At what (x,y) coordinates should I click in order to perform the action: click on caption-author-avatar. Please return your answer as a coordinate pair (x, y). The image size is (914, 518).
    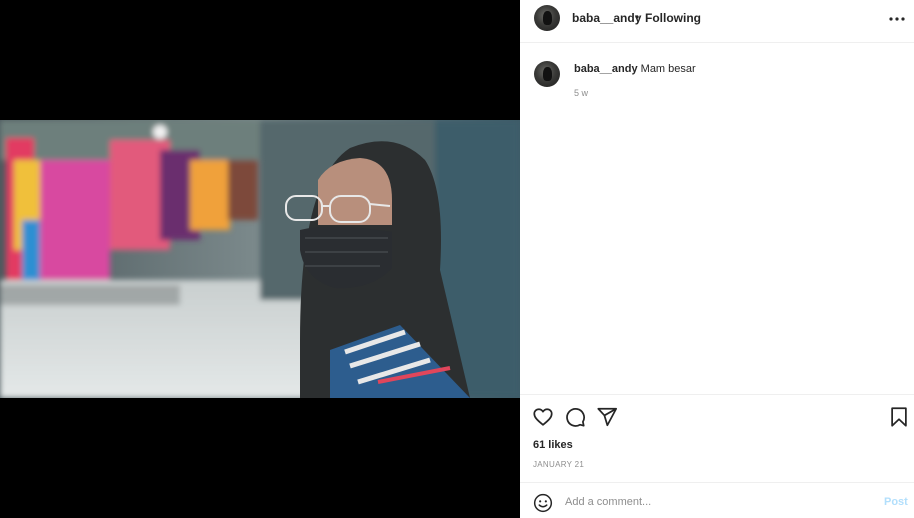
    Looking at the image, I should click on (547, 74).